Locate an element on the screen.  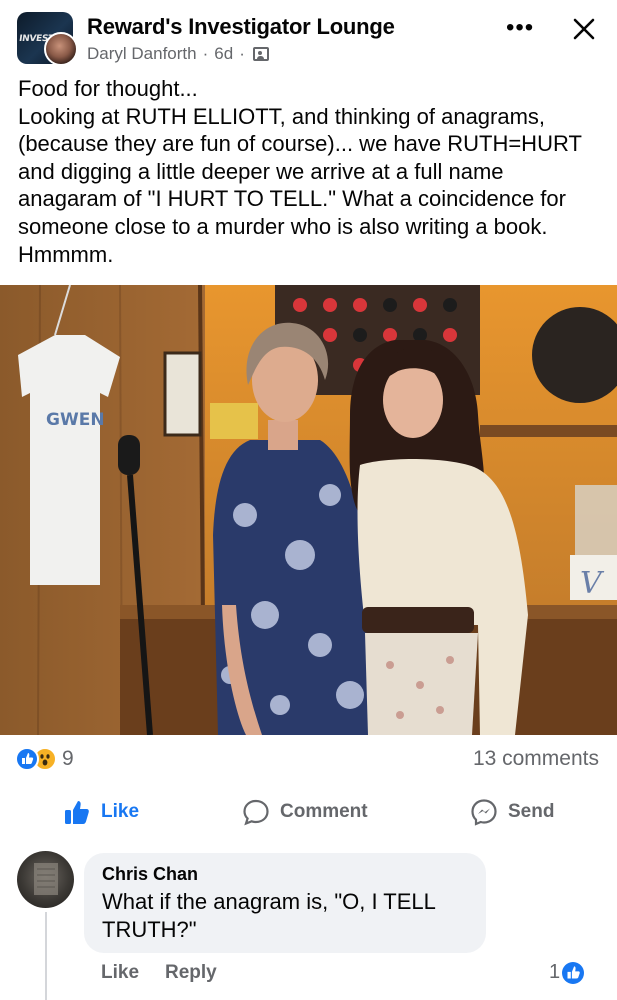
post-meta: Daryl Danforth · 6d · is located at coordinates (178, 54).